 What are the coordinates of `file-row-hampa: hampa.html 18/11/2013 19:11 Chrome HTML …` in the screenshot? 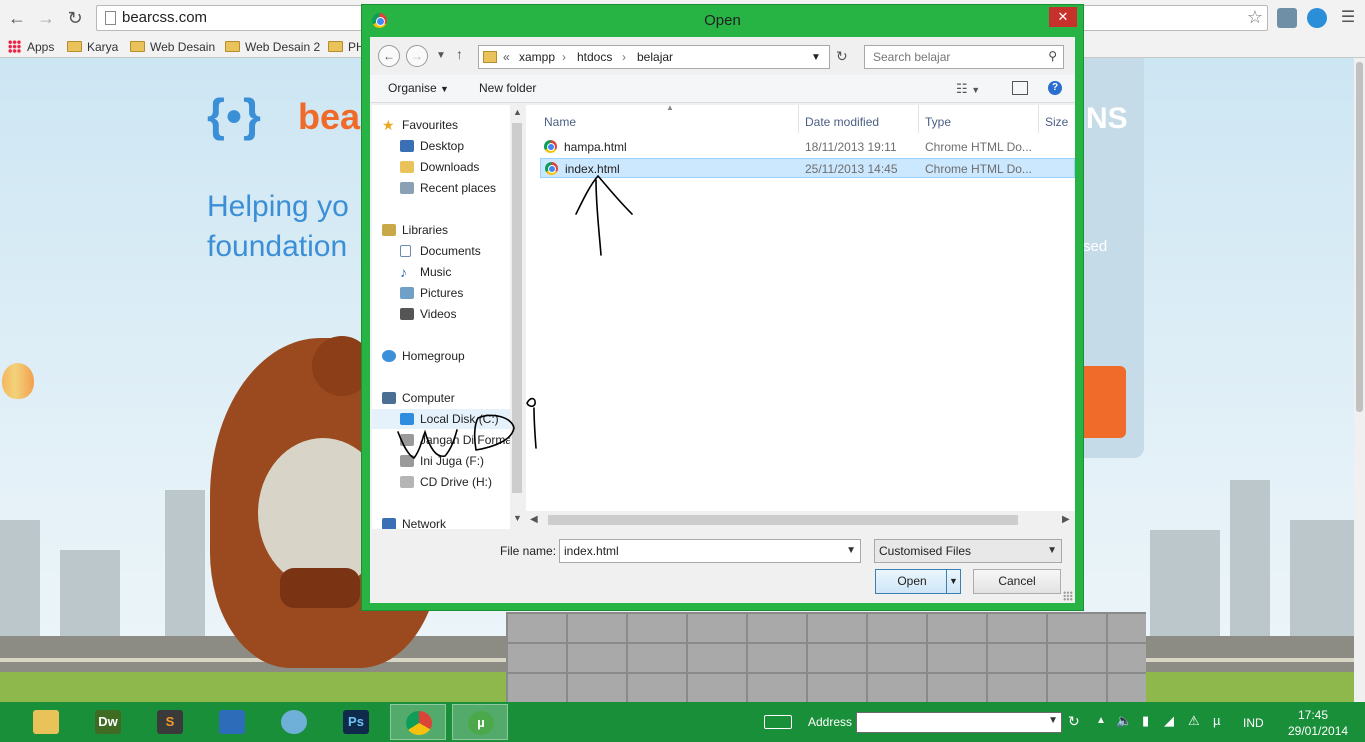 It's located at (807, 147).